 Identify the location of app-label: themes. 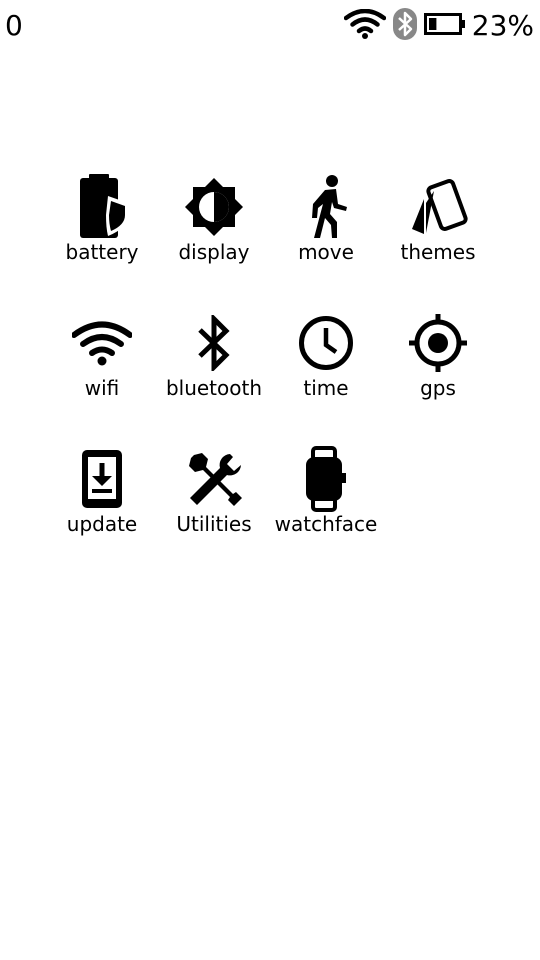
(438, 252).